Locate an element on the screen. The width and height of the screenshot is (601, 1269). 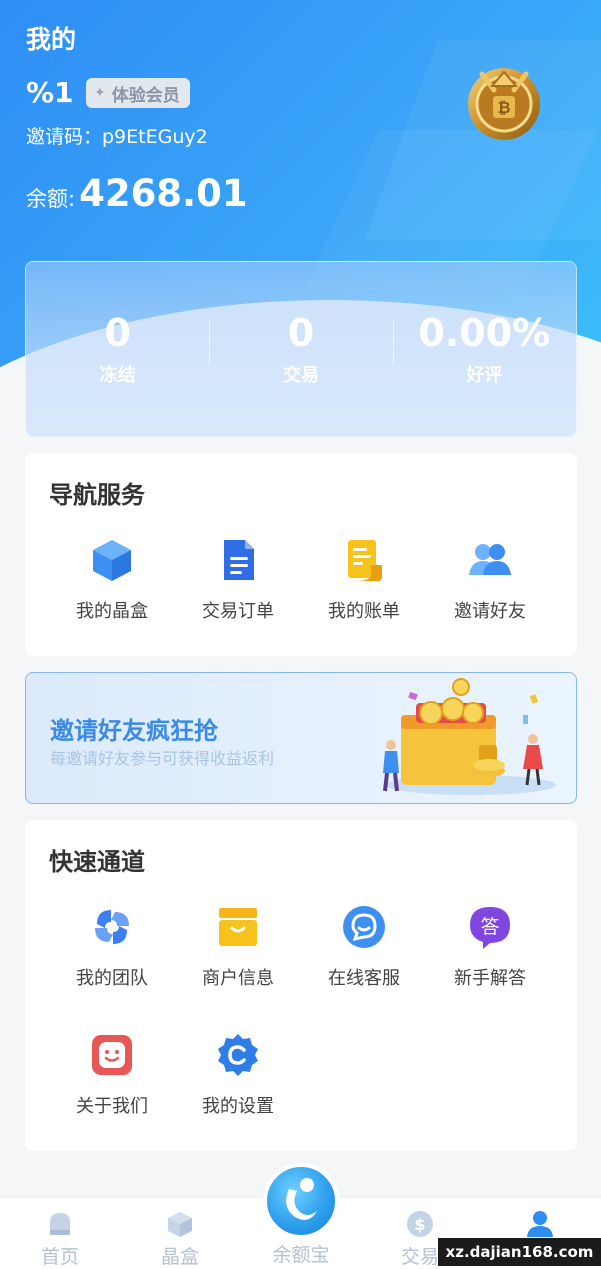
balance-value: 4268.01 is located at coordinates (163, 193).